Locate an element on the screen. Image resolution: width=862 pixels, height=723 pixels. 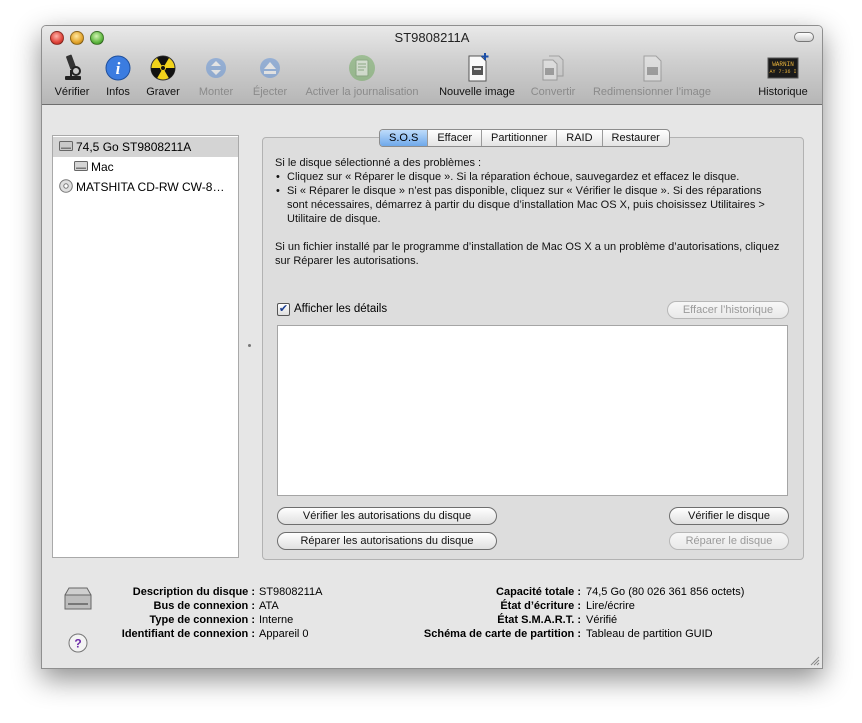
log-toolbar-button: WARNIN AY 7:36 I Historique is located at coordinates (783, 76).